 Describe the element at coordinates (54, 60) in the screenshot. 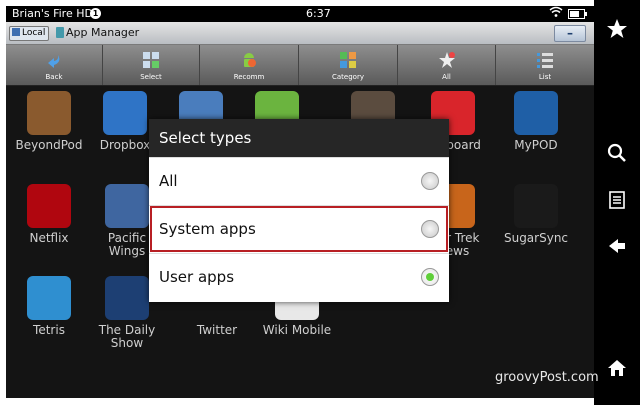

I see `back-arrow-icon` at that location.